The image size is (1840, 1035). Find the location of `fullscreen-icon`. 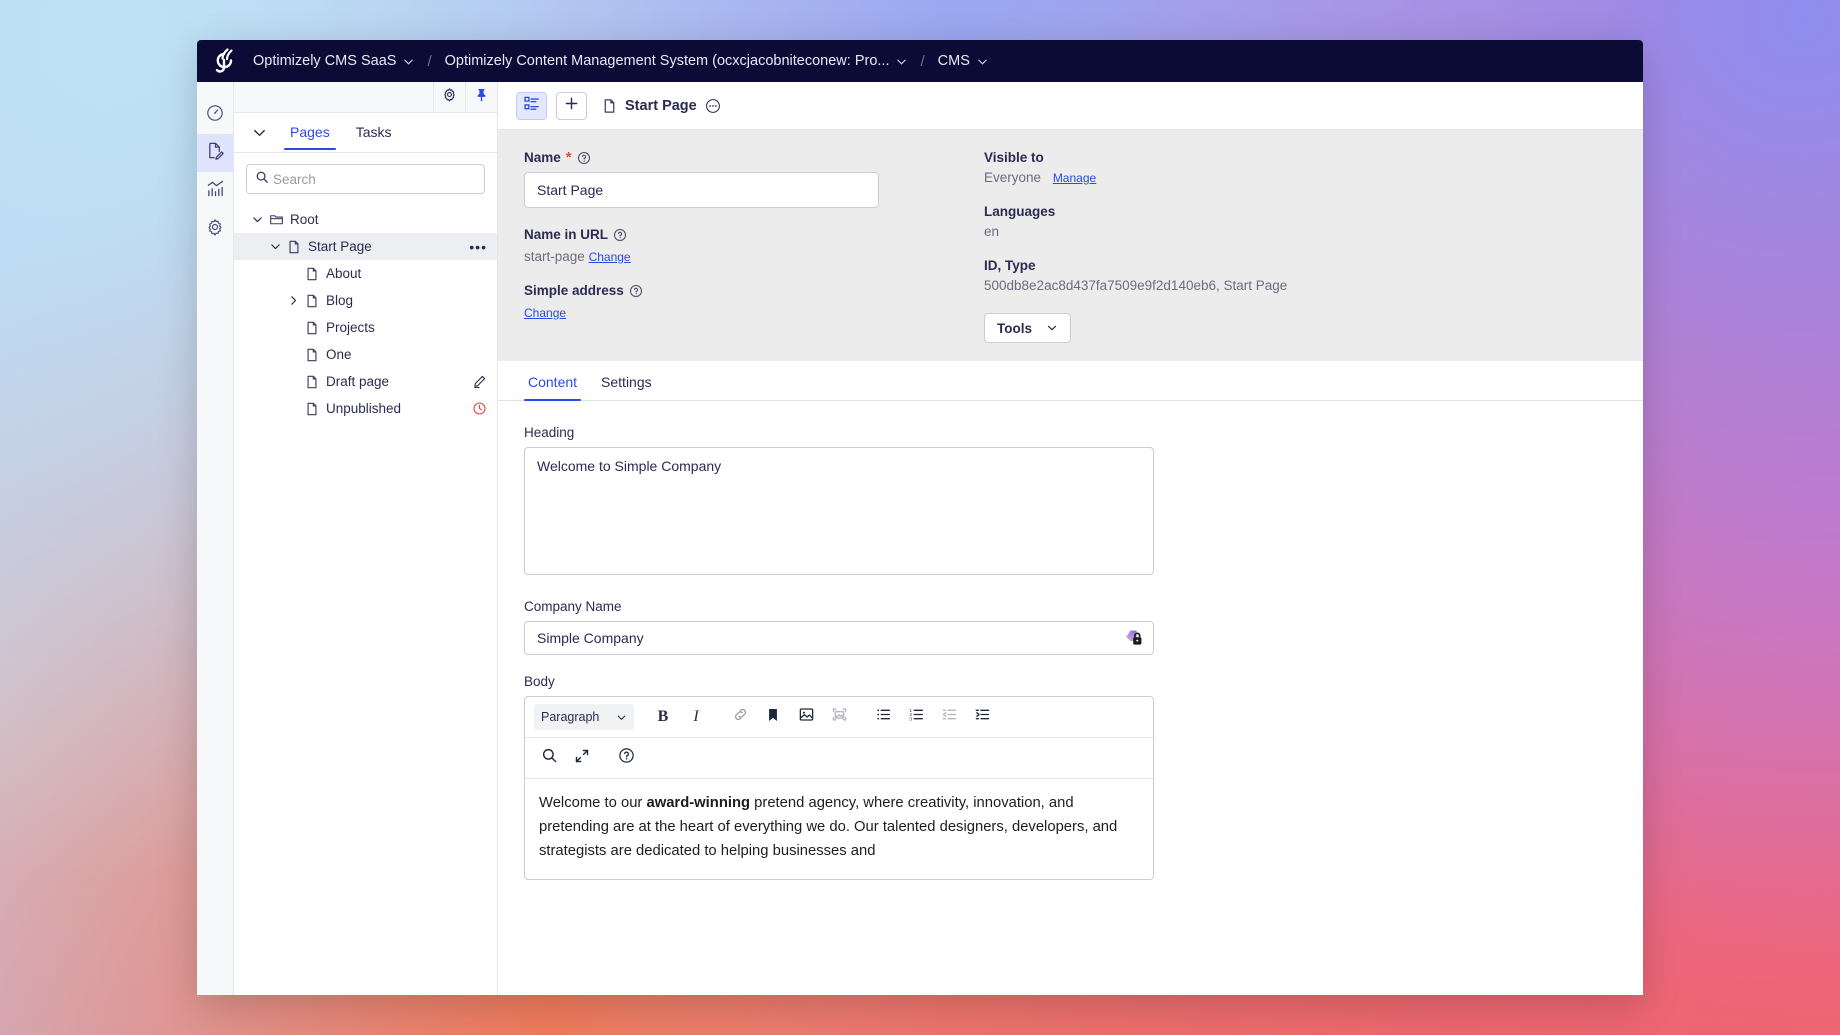

fullscreen-icon is located at coordinates (582, 758).